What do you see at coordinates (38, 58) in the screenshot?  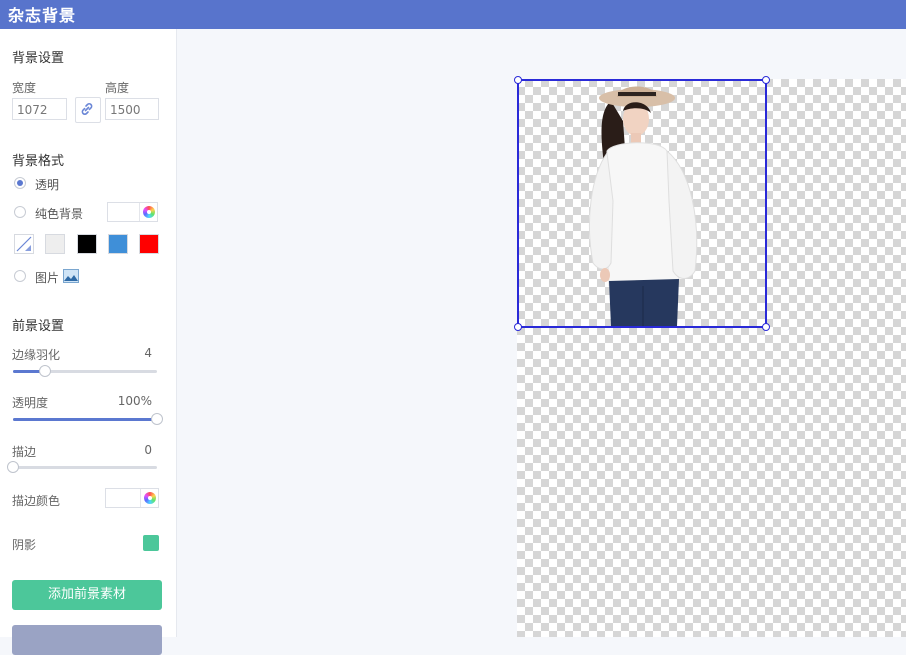 I see `background-settings-title: 背景设置` at bounding box center [38, 58].